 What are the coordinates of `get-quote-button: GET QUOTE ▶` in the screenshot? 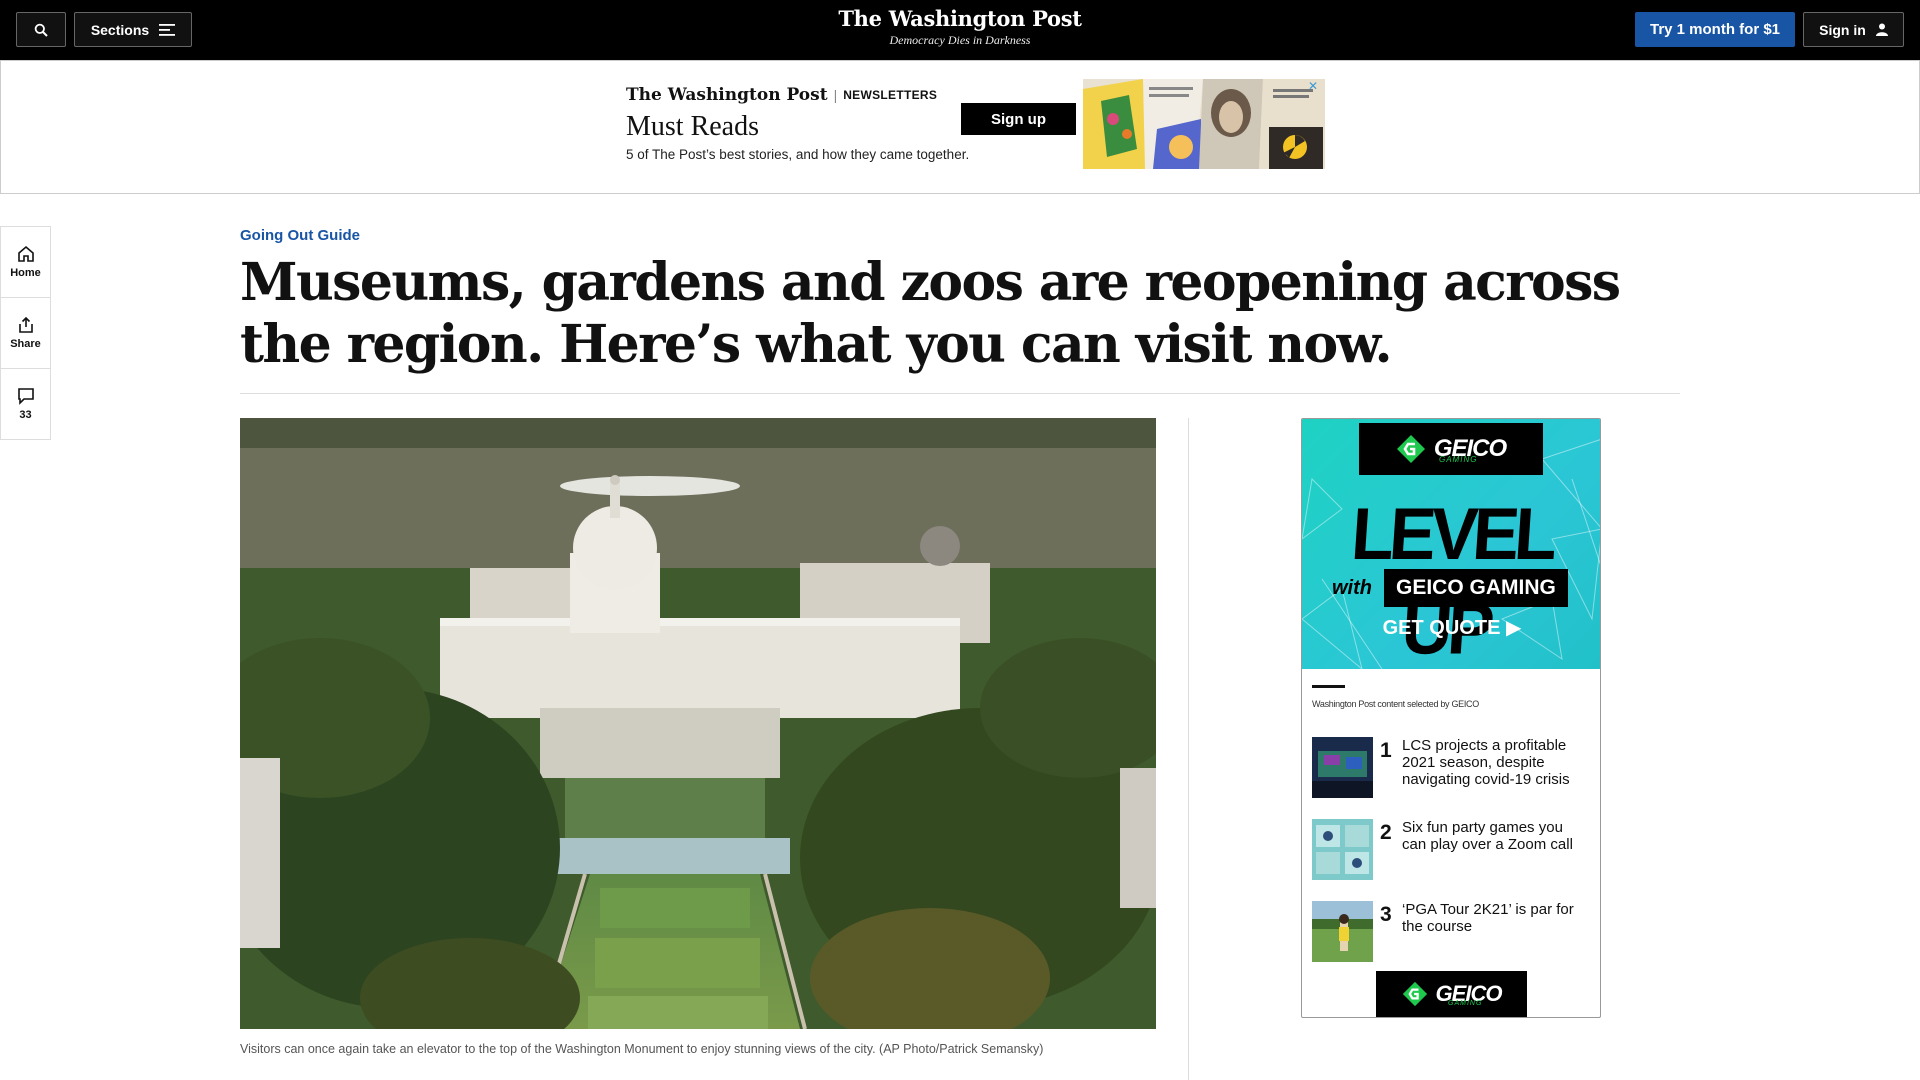 It's located at (1451, 627).